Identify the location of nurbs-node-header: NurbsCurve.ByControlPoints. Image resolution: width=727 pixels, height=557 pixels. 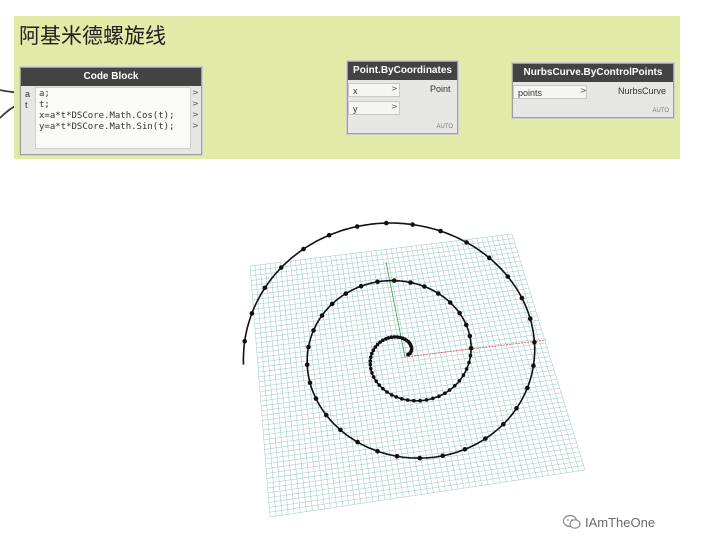
(593, 73).